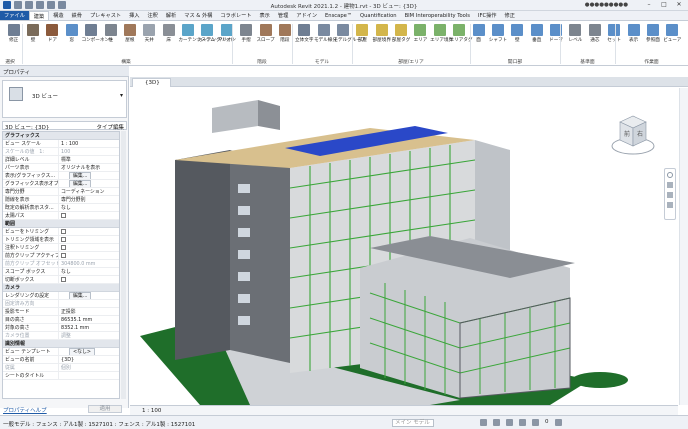 This screenshot has width=688, height=429. I want to click on property-row: 前方クリップ オフセット 304800.0 mm, so click(61, 264).